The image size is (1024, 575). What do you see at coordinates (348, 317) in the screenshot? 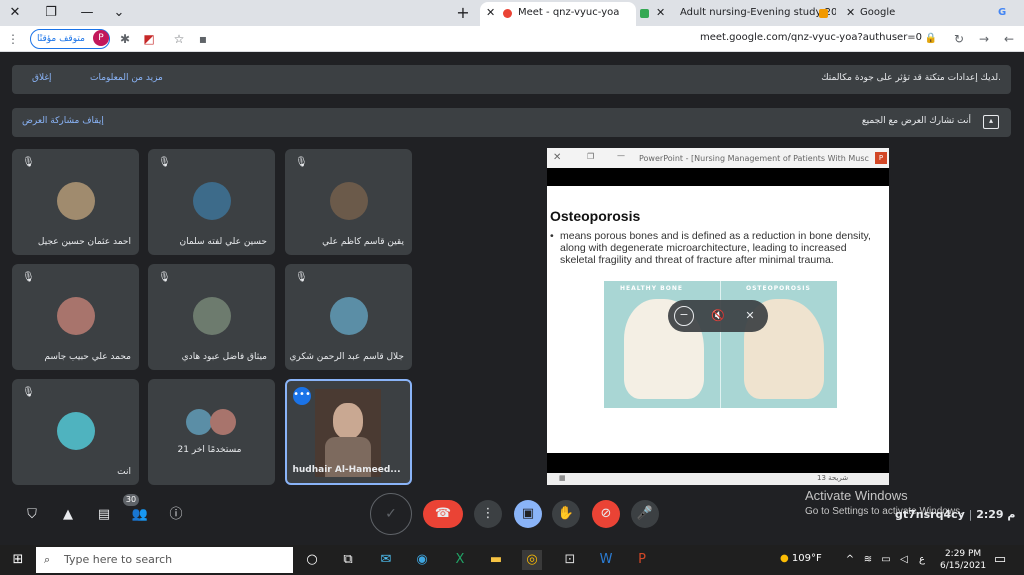
I see `participant-tile: 🎙 جلال قاسم عبد الرحمن شكري` at bounding box center [348, 317].